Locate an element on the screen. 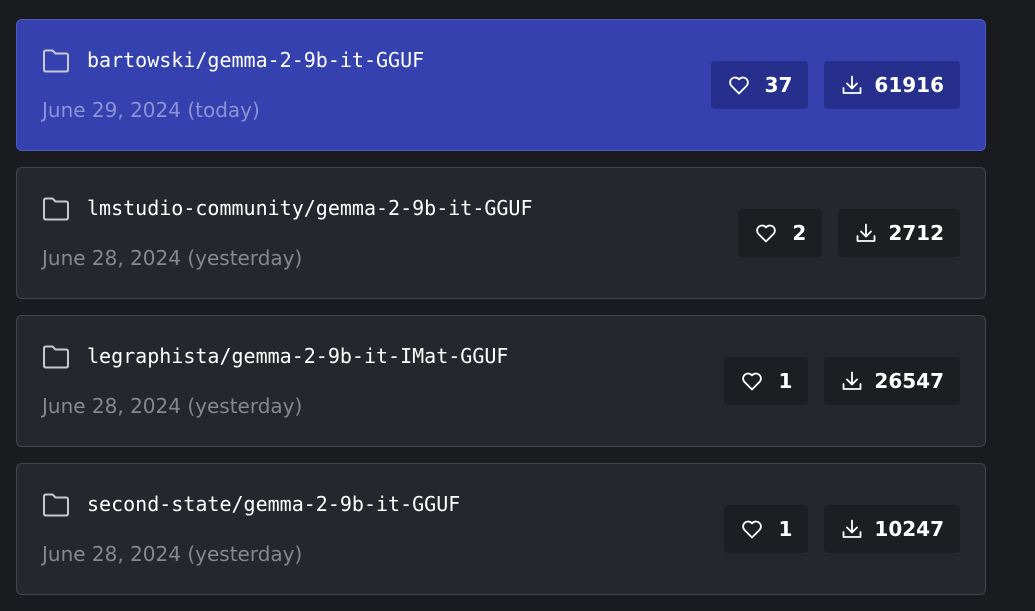  downloads-badge: 26547 is located at coordinates (892, 381).